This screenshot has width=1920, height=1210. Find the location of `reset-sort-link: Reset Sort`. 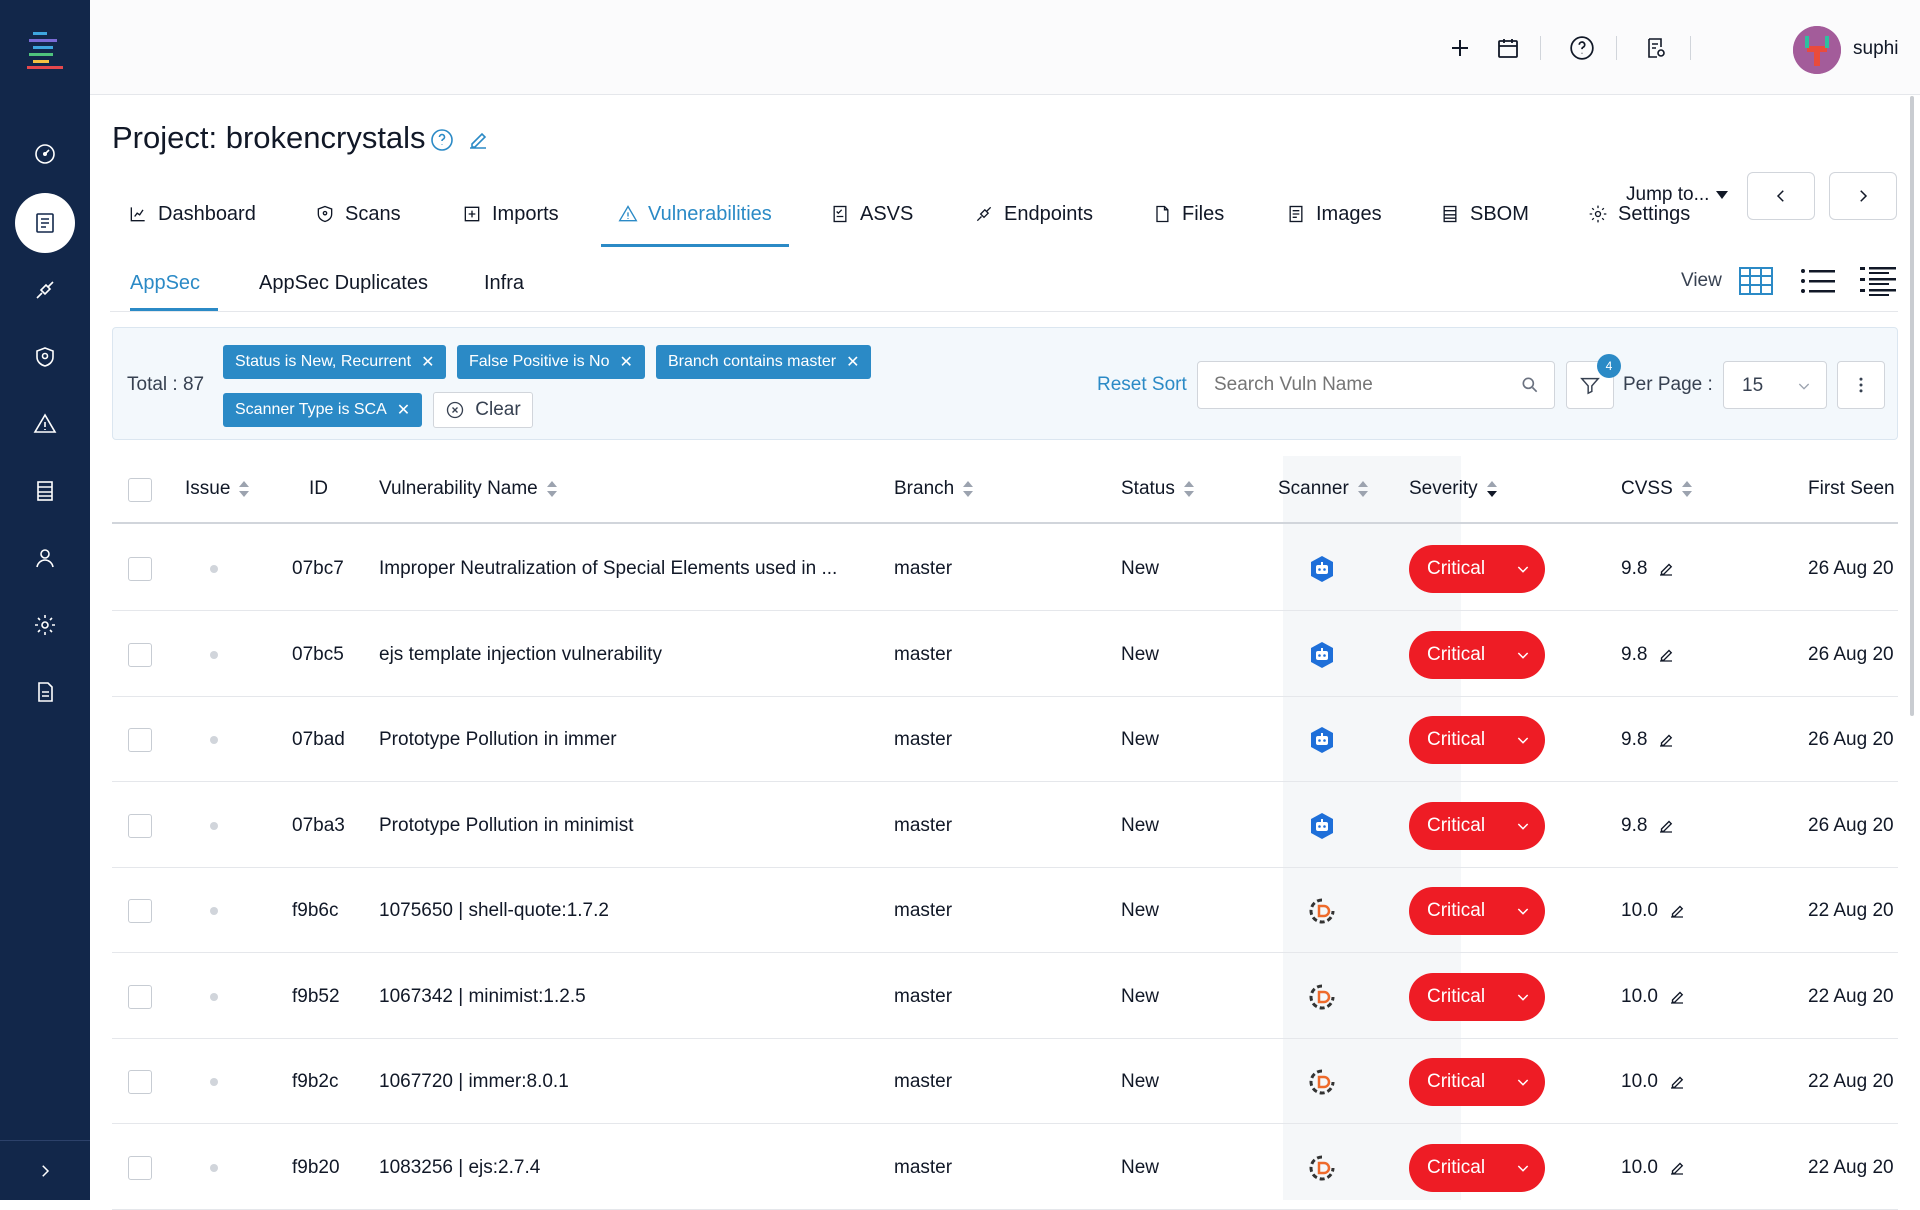

reset-sort-link: Reset Sort is located at coordinates (1142, 385).